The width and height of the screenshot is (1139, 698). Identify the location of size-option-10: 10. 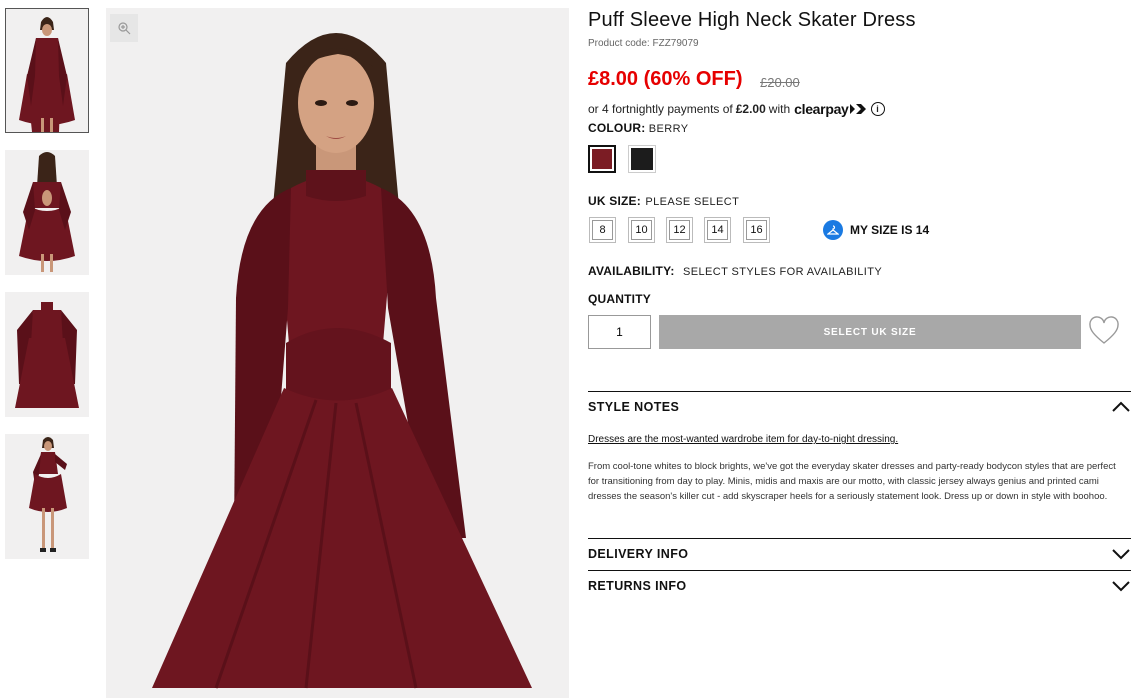
(641, 230).